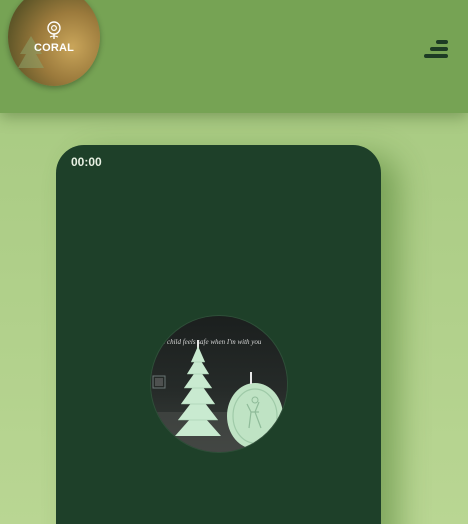 The image size is (468, 524). What do you see at coordinates (436, 49) in the screenshot?
I see `menu-button` at bounding box center [436, 49].